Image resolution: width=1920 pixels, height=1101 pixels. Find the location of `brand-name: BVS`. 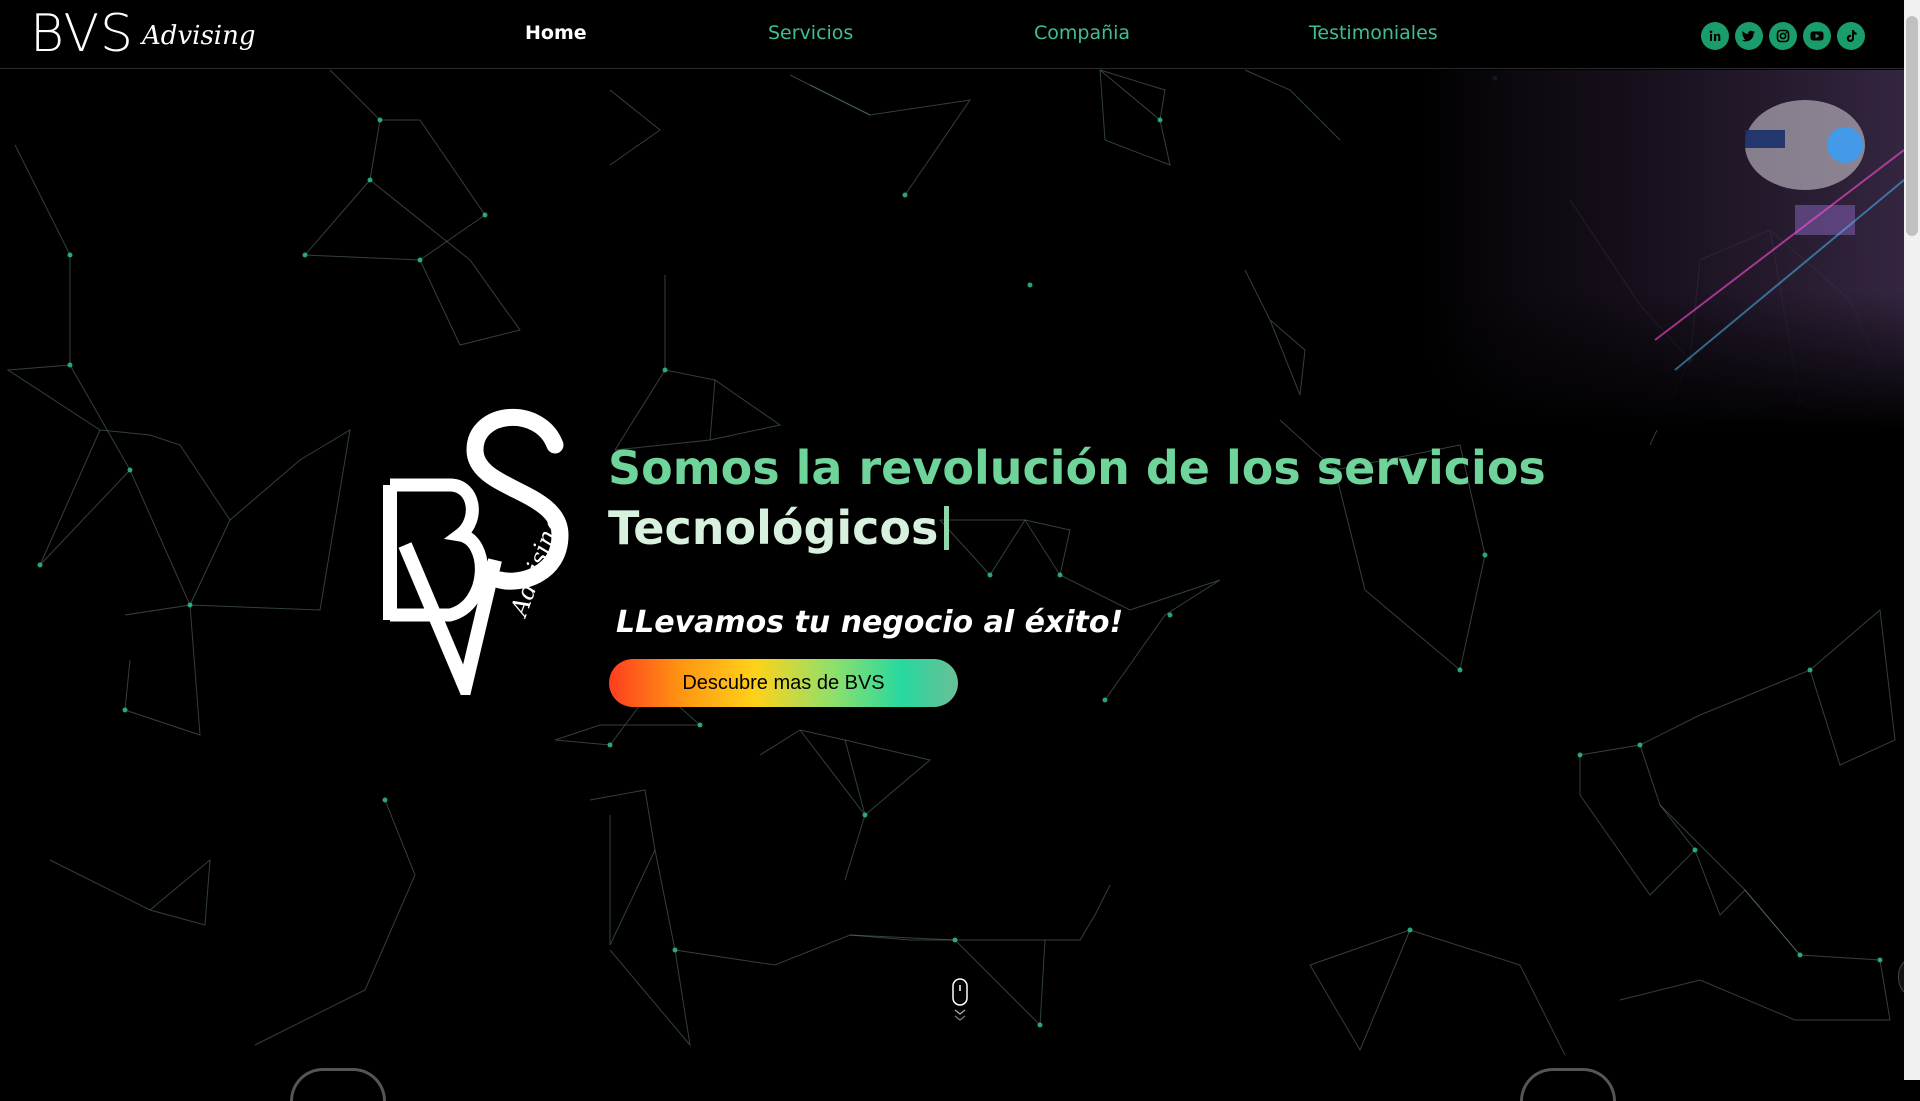

brand-name: BVS is located at coordinates (82, 34).